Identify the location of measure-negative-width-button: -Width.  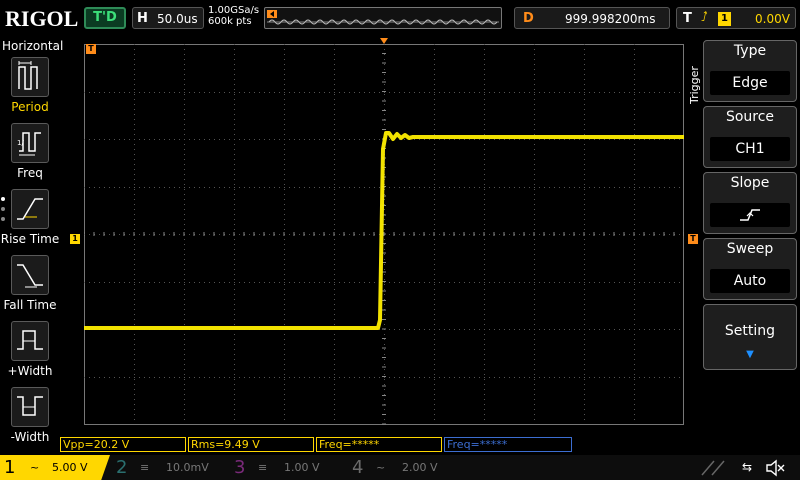
(30, 419).